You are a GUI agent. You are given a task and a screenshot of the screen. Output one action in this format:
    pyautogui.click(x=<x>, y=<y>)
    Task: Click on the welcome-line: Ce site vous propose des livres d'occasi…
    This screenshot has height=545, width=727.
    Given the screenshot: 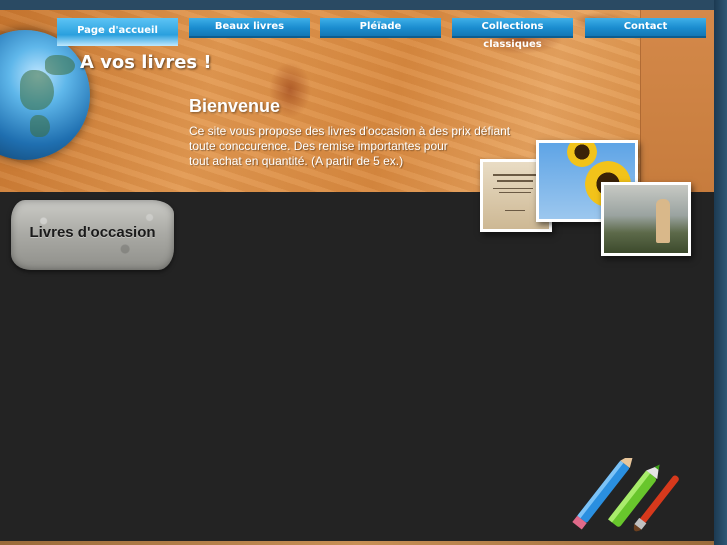 What is the action you would take?
    pyautogui.click(x=350, y=131)
    